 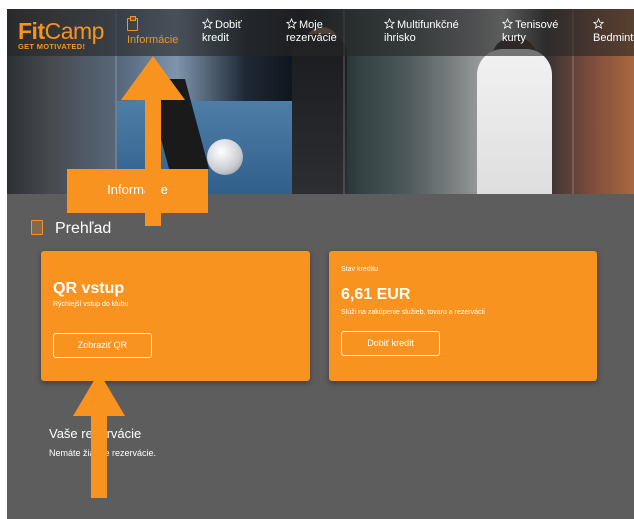 What do you see at coordinates (83, 228) in the screenshot?
I see `overview-title: Prehľad` at bounding box center [83, 228].